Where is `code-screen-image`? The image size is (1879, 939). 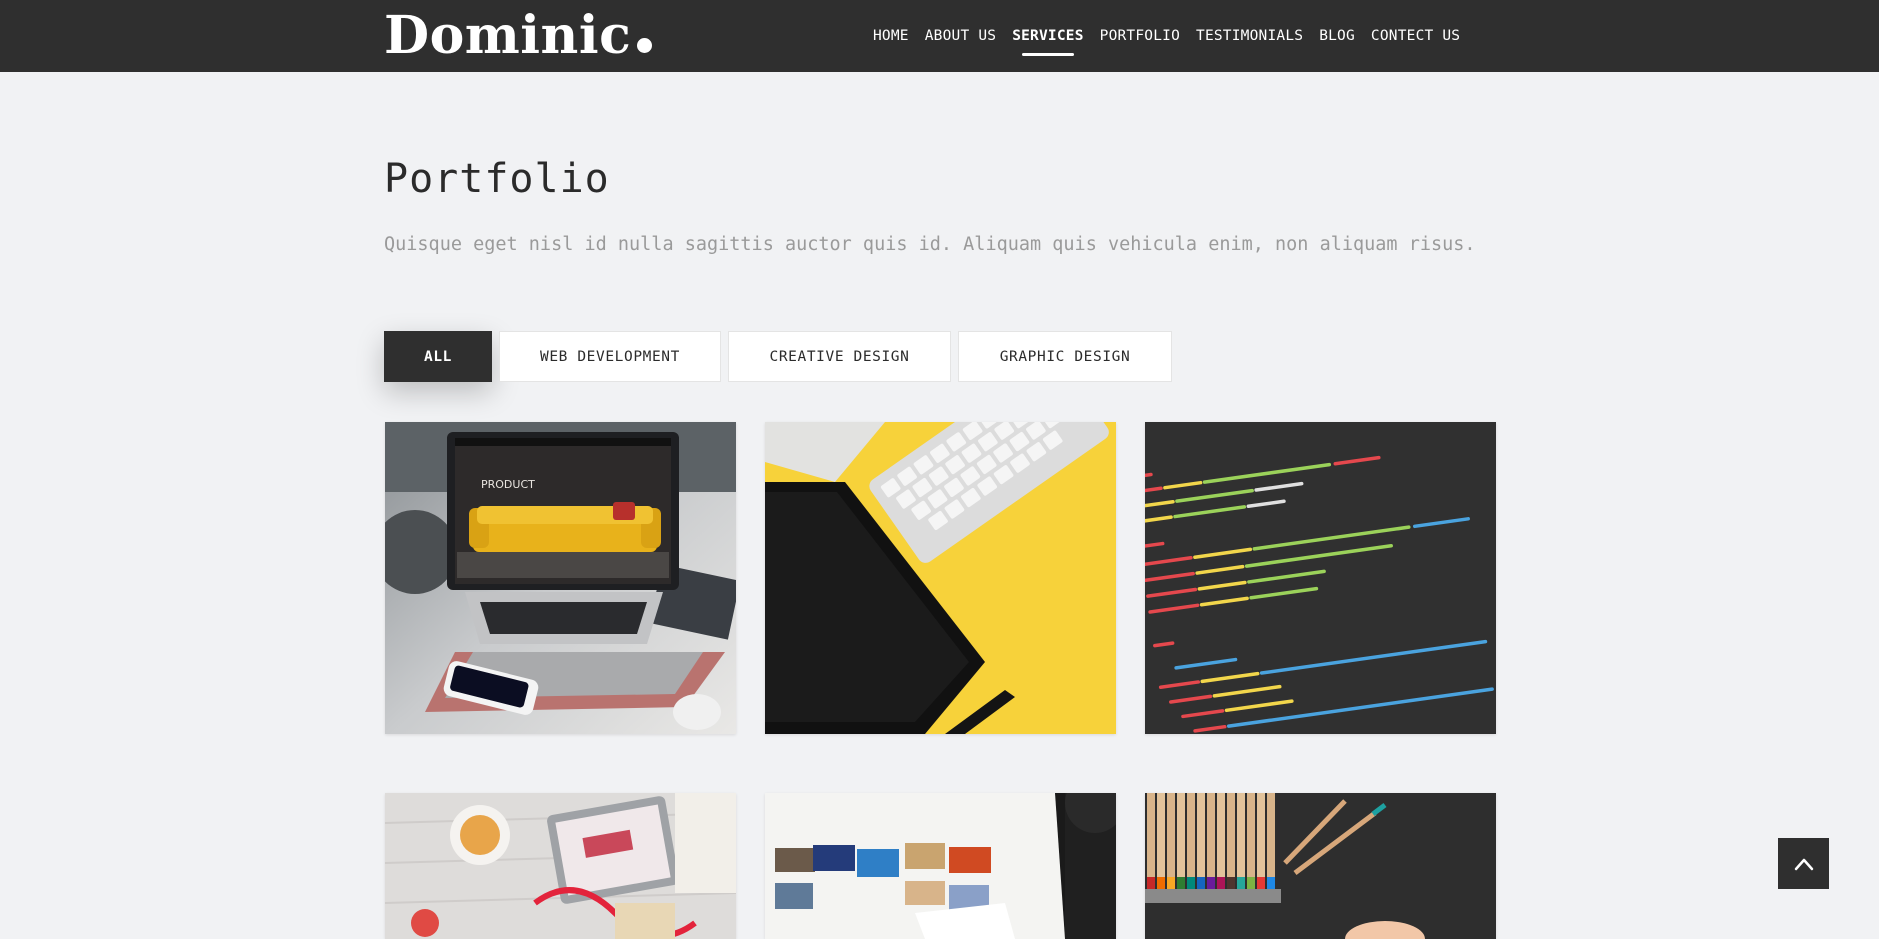
code-screen-image is located at coordinates (1320, 578).